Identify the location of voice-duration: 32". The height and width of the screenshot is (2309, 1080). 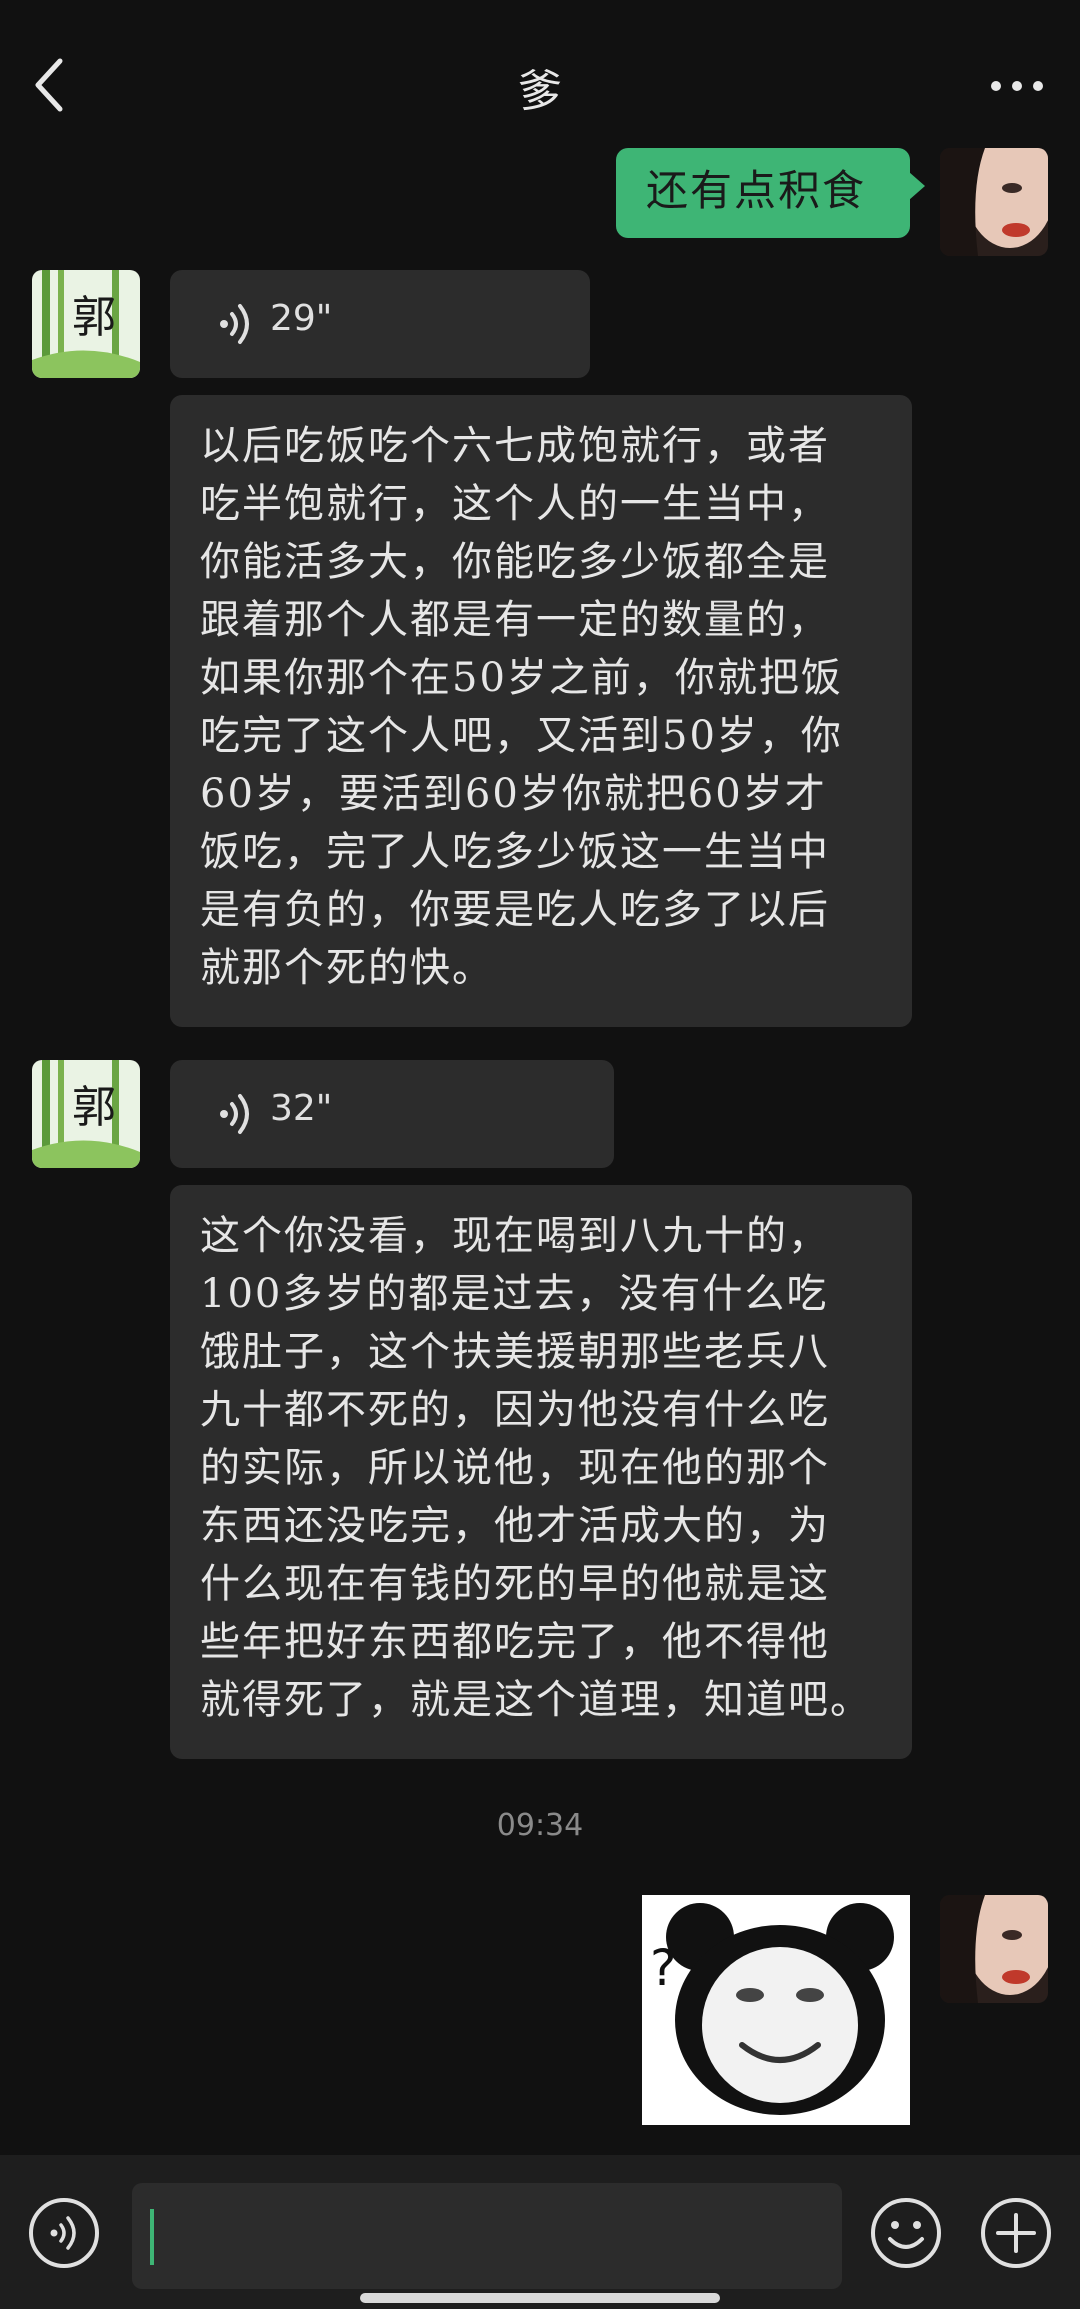
(301, 1108).